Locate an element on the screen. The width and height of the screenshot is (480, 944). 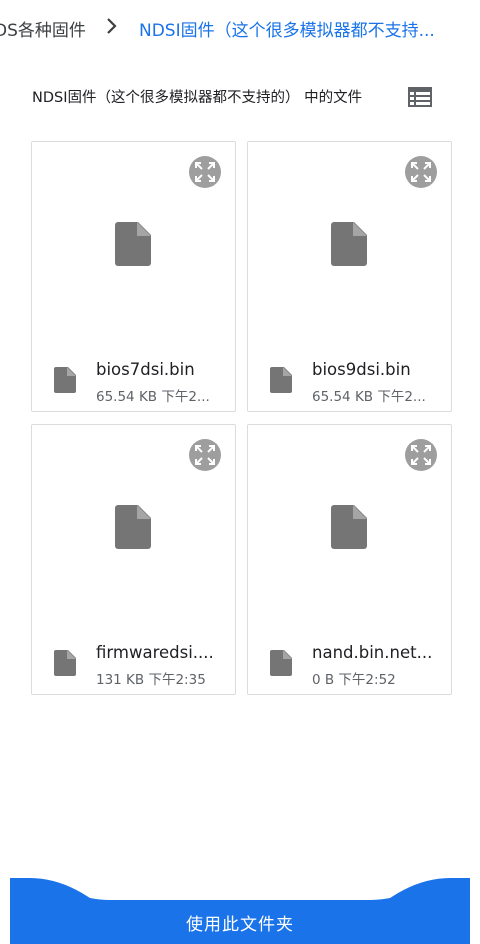
file-card: nand.bin.net... 0 B 下午2:52 is located at coordinates (349, 559).